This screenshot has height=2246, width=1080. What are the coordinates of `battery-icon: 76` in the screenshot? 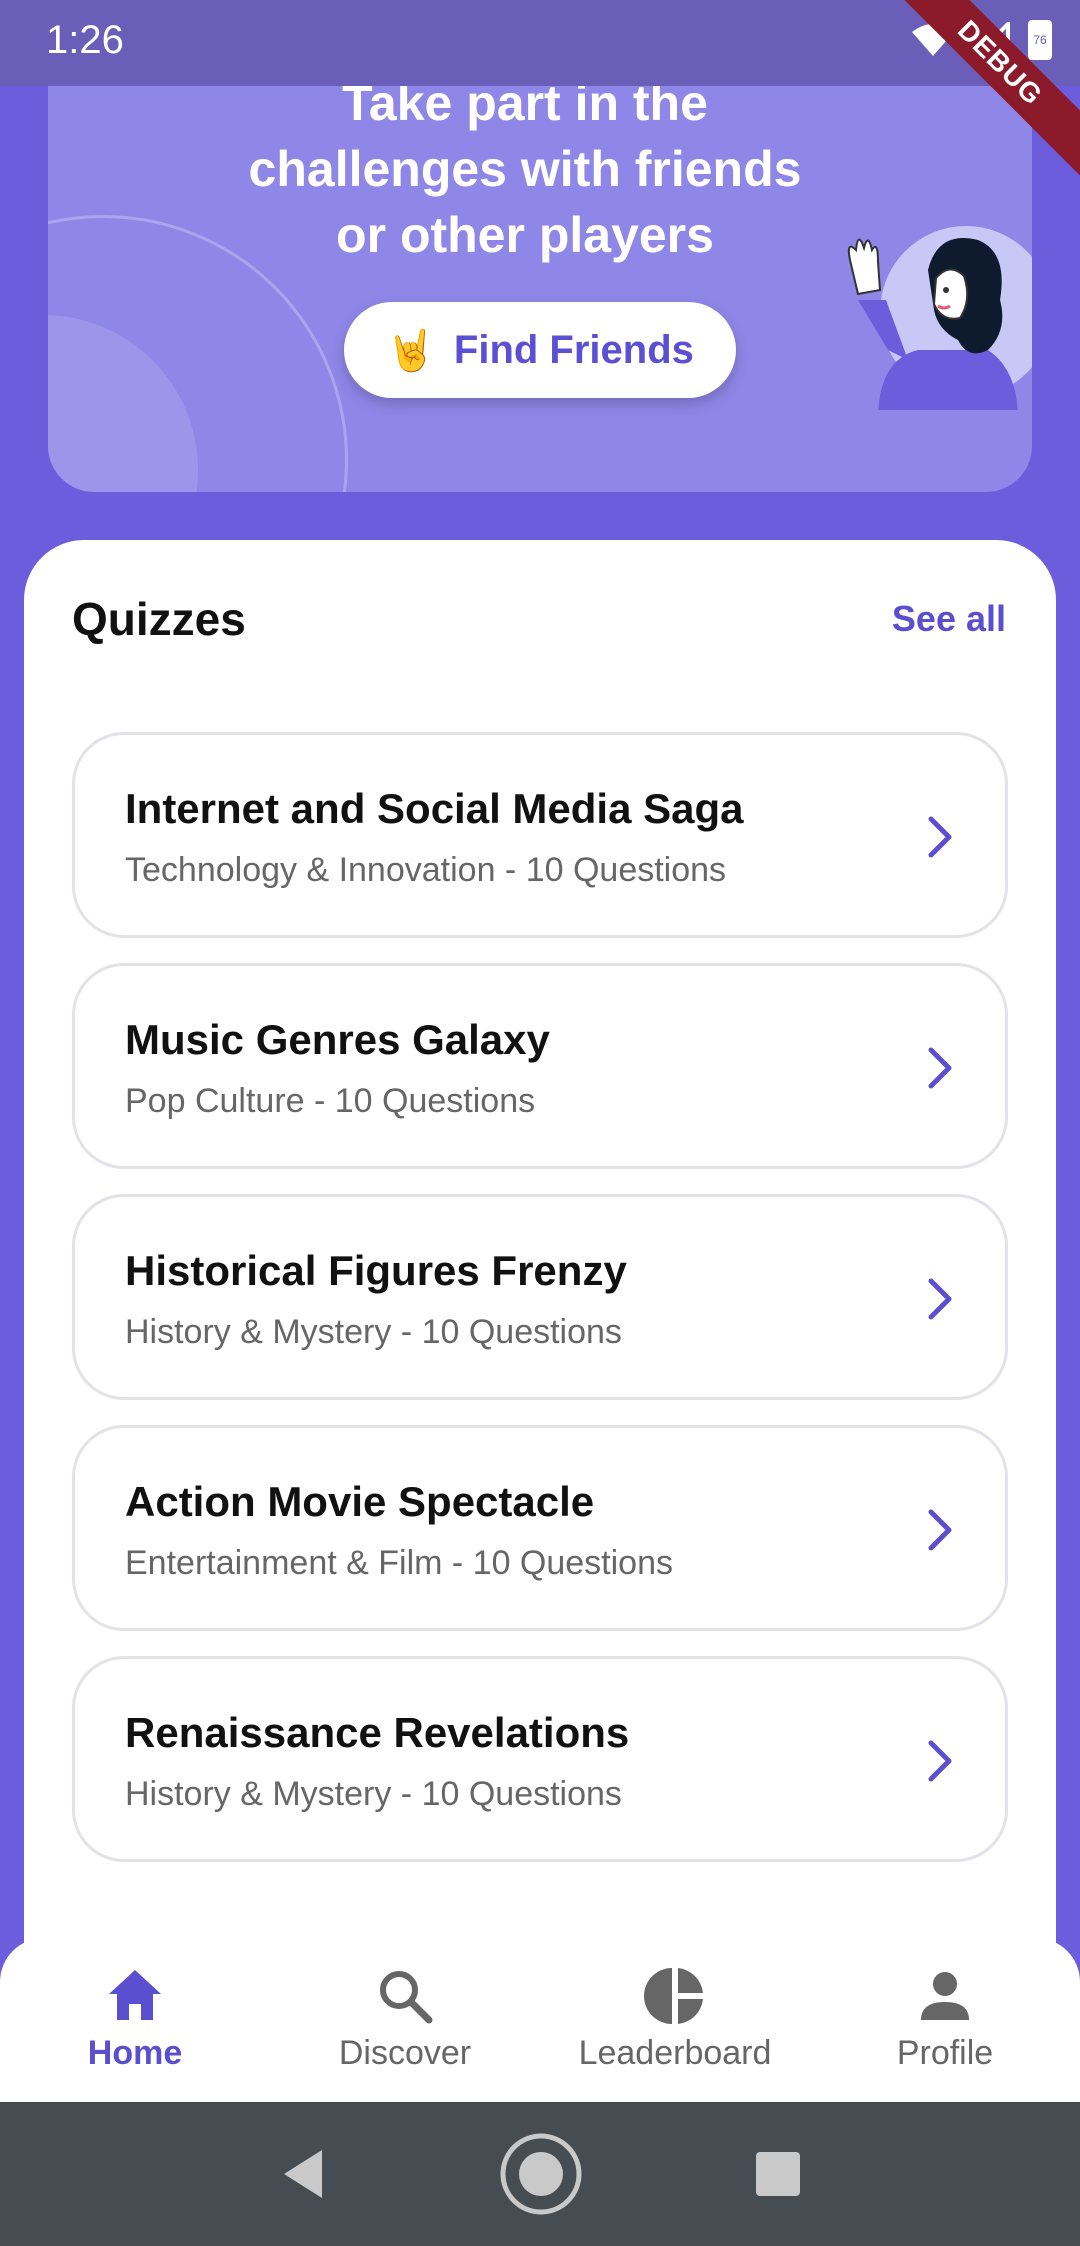 It's located at (1040, 40).